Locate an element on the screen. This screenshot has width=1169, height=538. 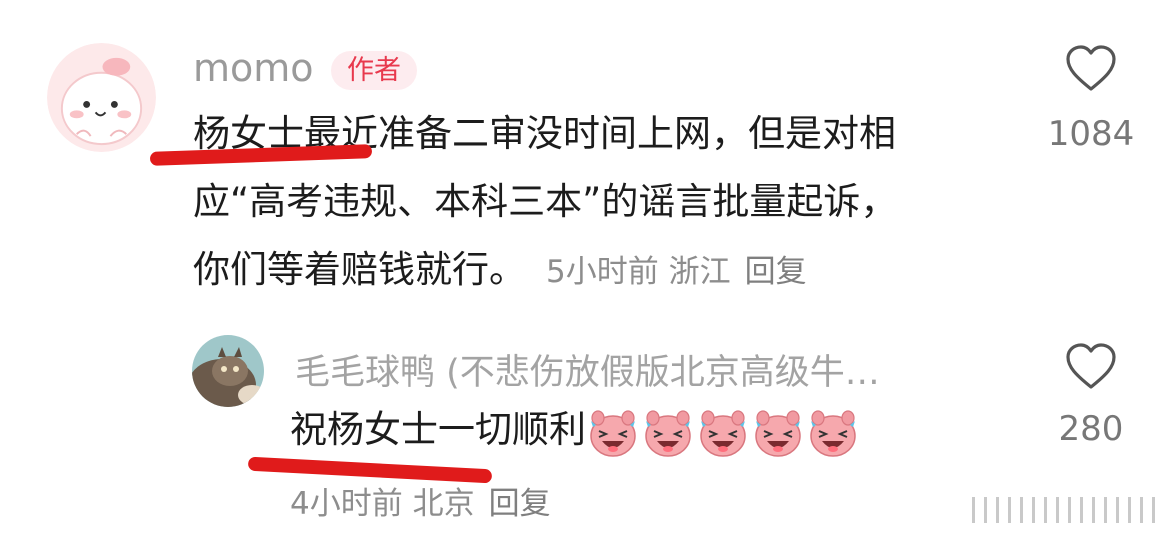
like-count: 280 is located at coordinates (1091, 429).